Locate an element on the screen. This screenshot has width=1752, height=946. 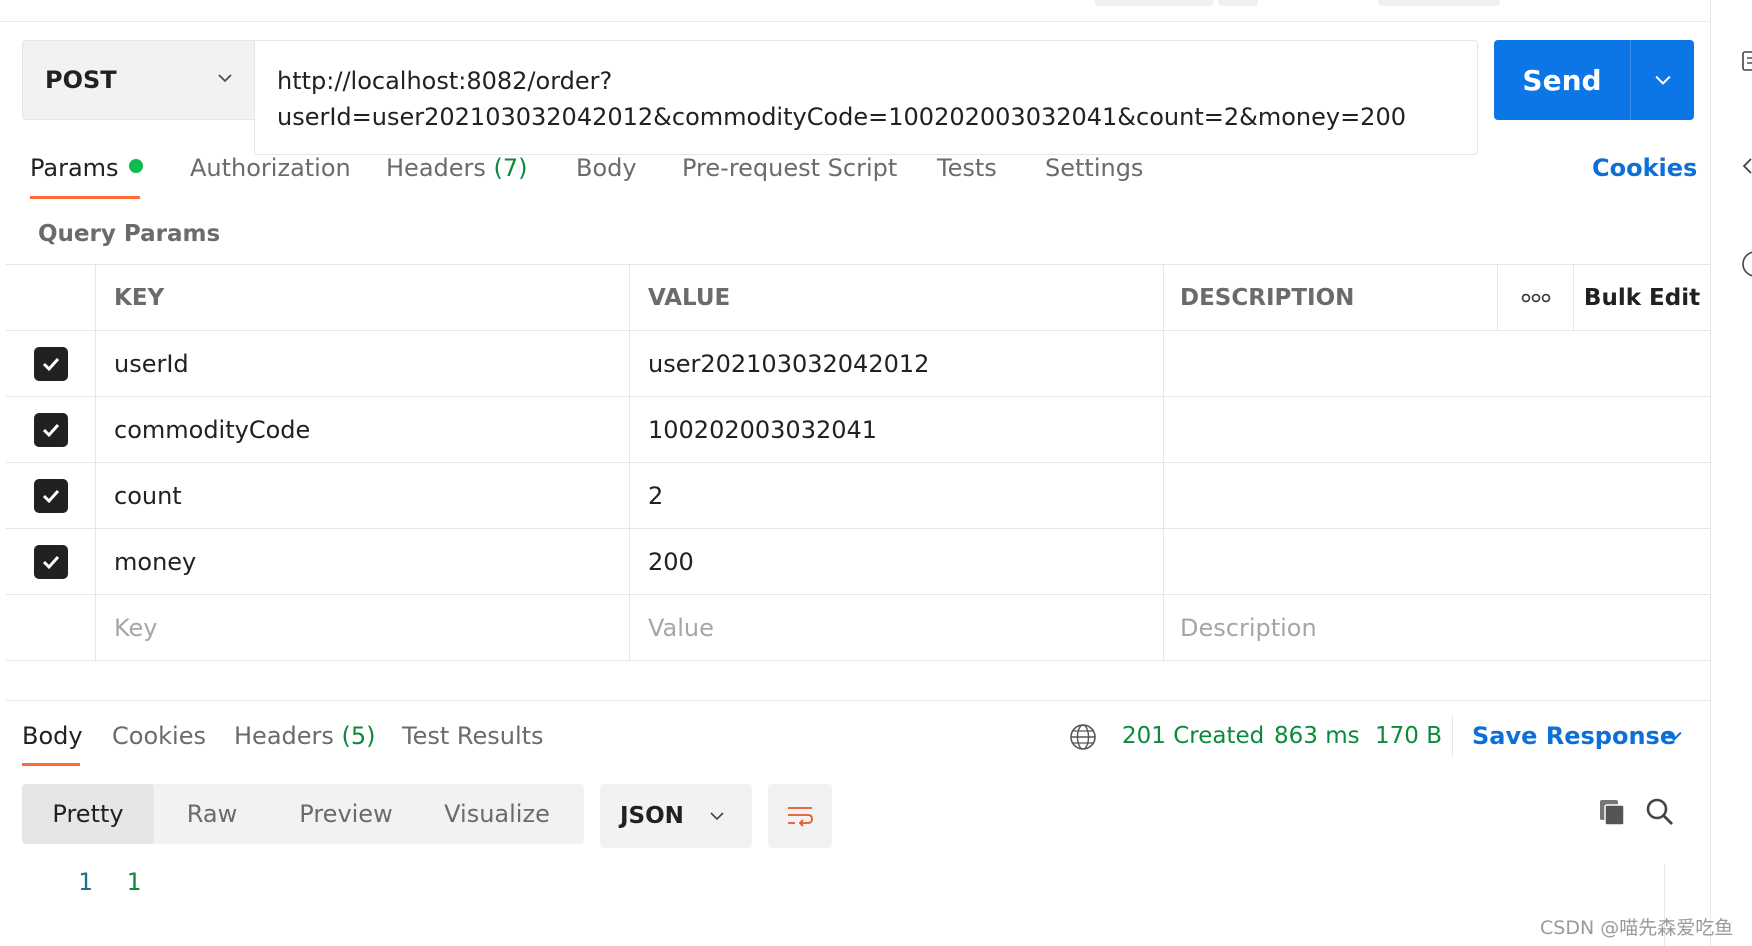
chevron-left-icon is located at coordinates (1747, 166).